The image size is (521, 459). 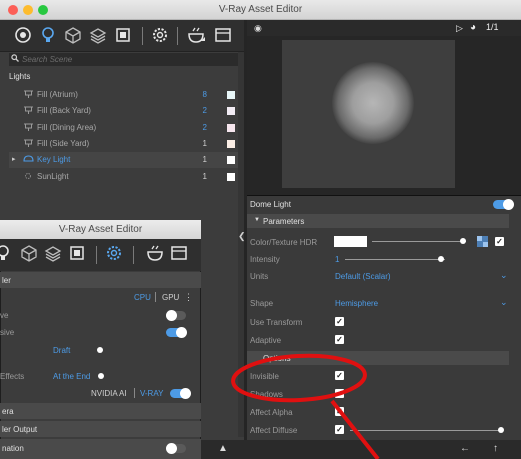 What do you see at coordinates (305, 406) in the screenshot?
I see `annotation-overlay` at bounding box center [305, 406].